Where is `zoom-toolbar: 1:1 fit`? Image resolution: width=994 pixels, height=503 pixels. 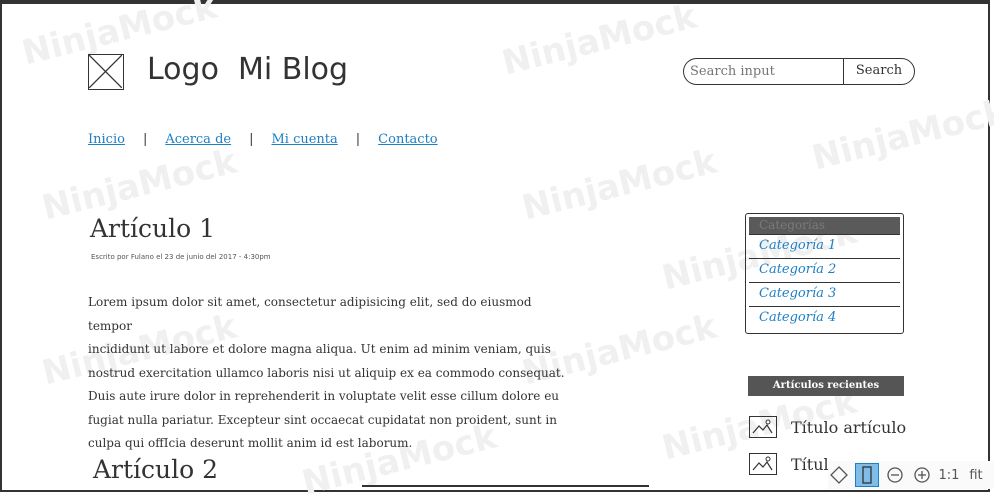 zoom-toolbar: 1:1 fit is located at coordinates (911, 475).